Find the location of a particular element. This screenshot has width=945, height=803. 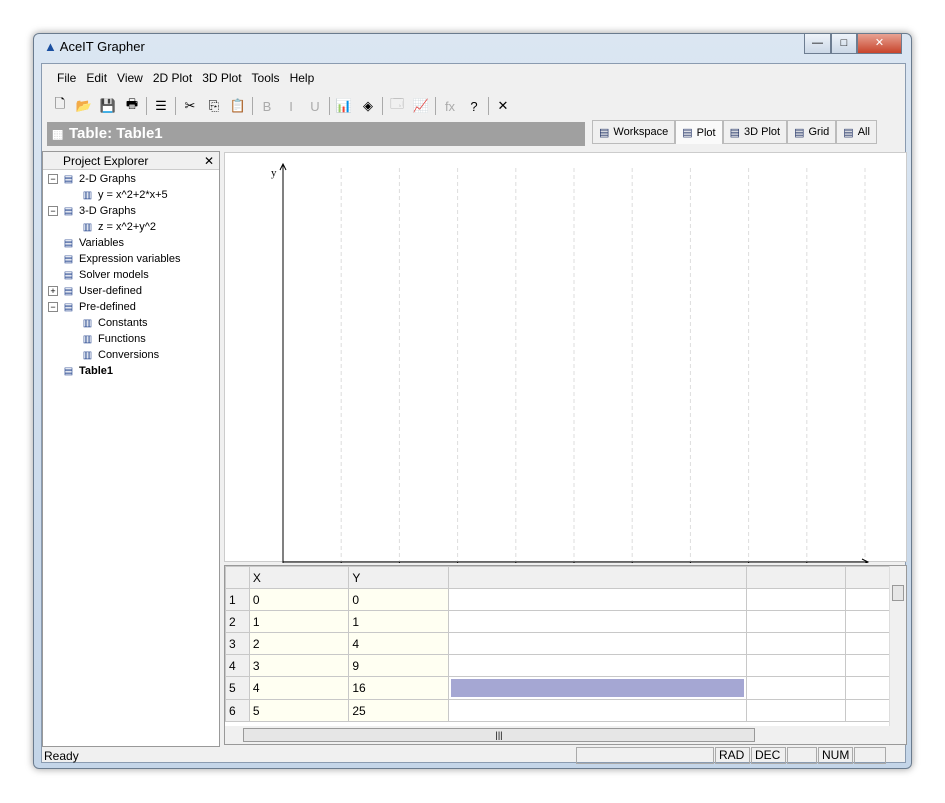

scroll-thumb: ||| is located at coordinates (499, 735).